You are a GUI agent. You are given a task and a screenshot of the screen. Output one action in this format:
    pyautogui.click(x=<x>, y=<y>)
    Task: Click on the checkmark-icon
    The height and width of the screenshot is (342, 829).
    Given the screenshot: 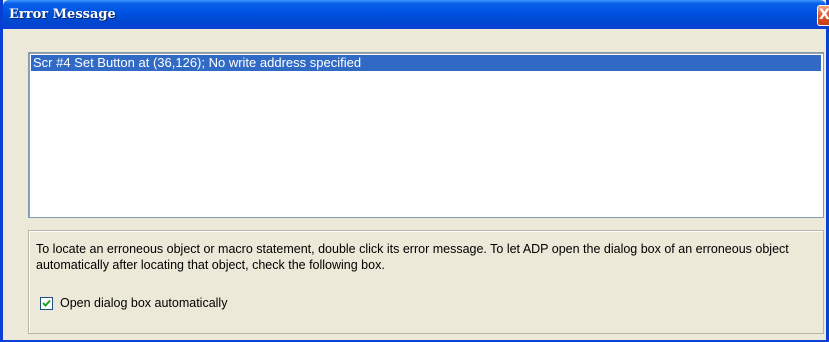 What is the action you would take?
    pyautogui.click(x=46, y=303)
    